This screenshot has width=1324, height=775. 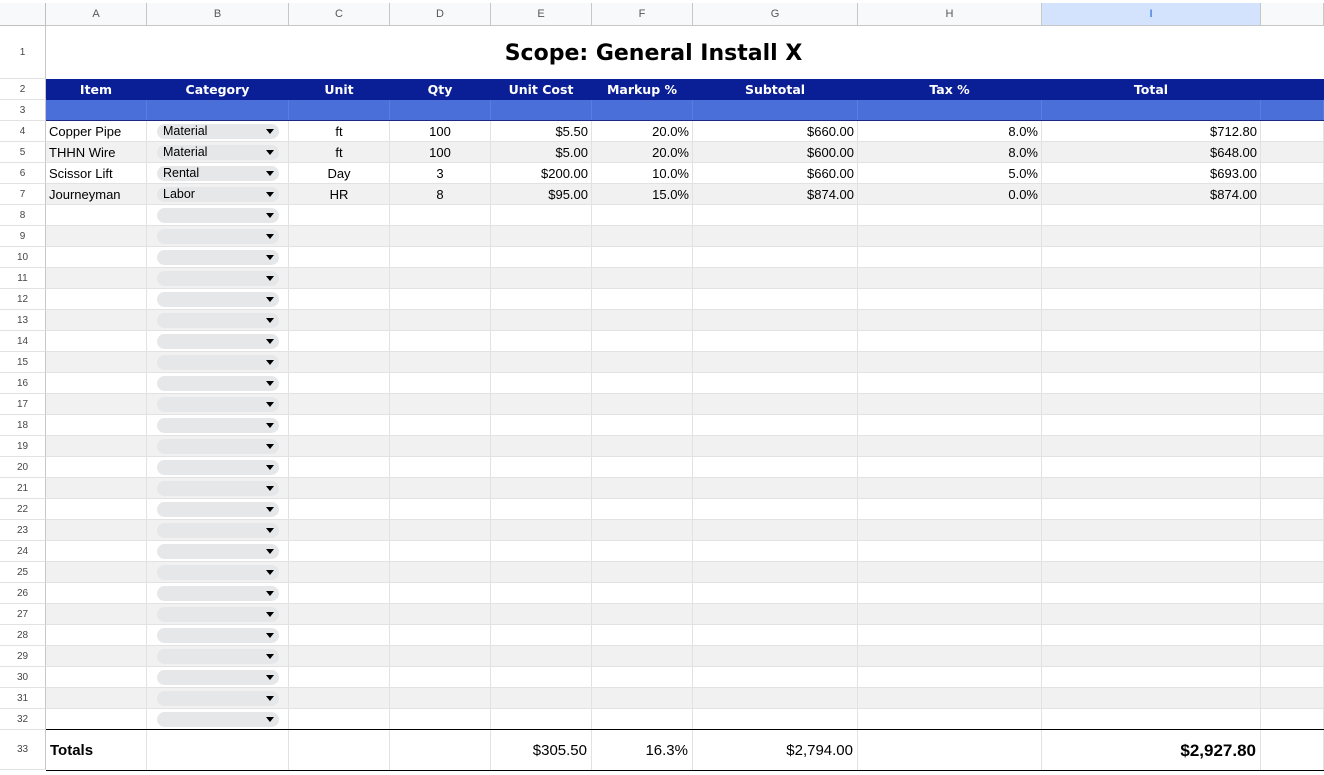 I want to click on cell-unit: ft, so click(x=339, y=131).